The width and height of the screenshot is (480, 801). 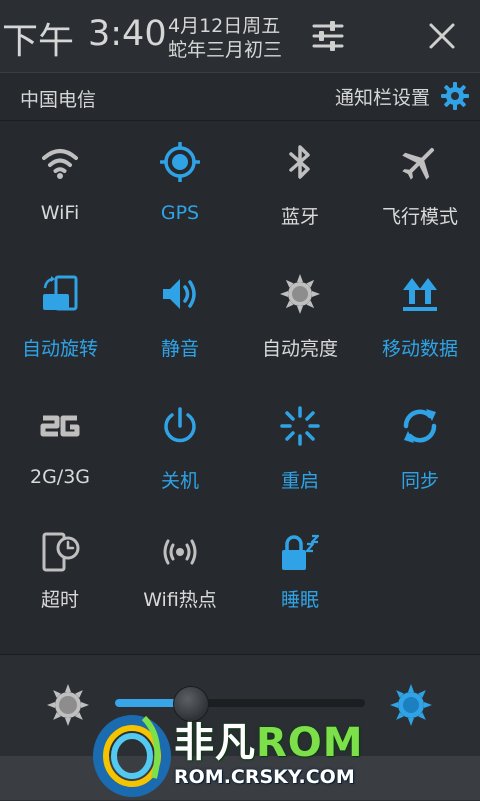 I want to click on wifi-icon, so click(x=60, y=164).